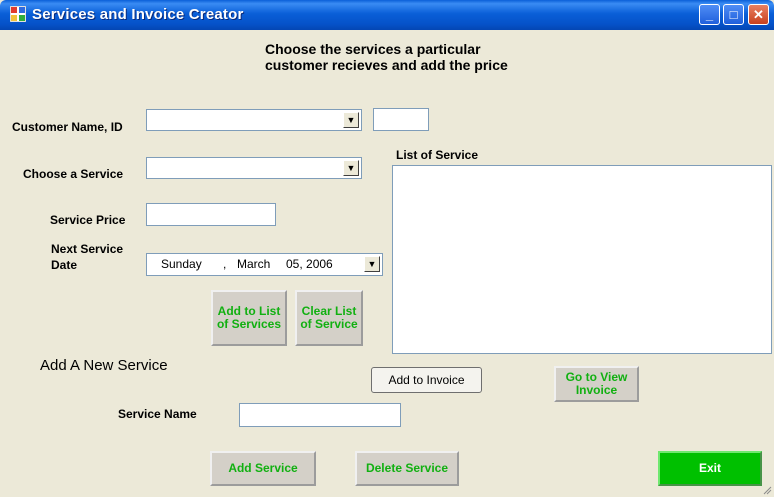  Describe the element at coordinates (387, 15) in the screenshot. I see `title-bar: Services and Invoice Creator _ □ ✕` at that location.